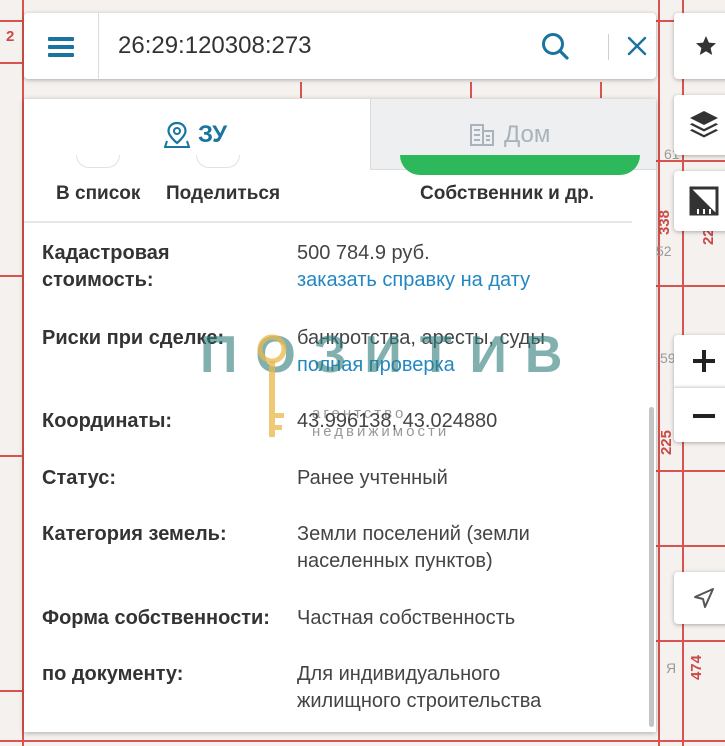 This screenshot has width=725, height=746. What do you see at coordinates (10, 36) in the screenshot?
I see `parcel-number: 2` at bounding box center [10, 36].